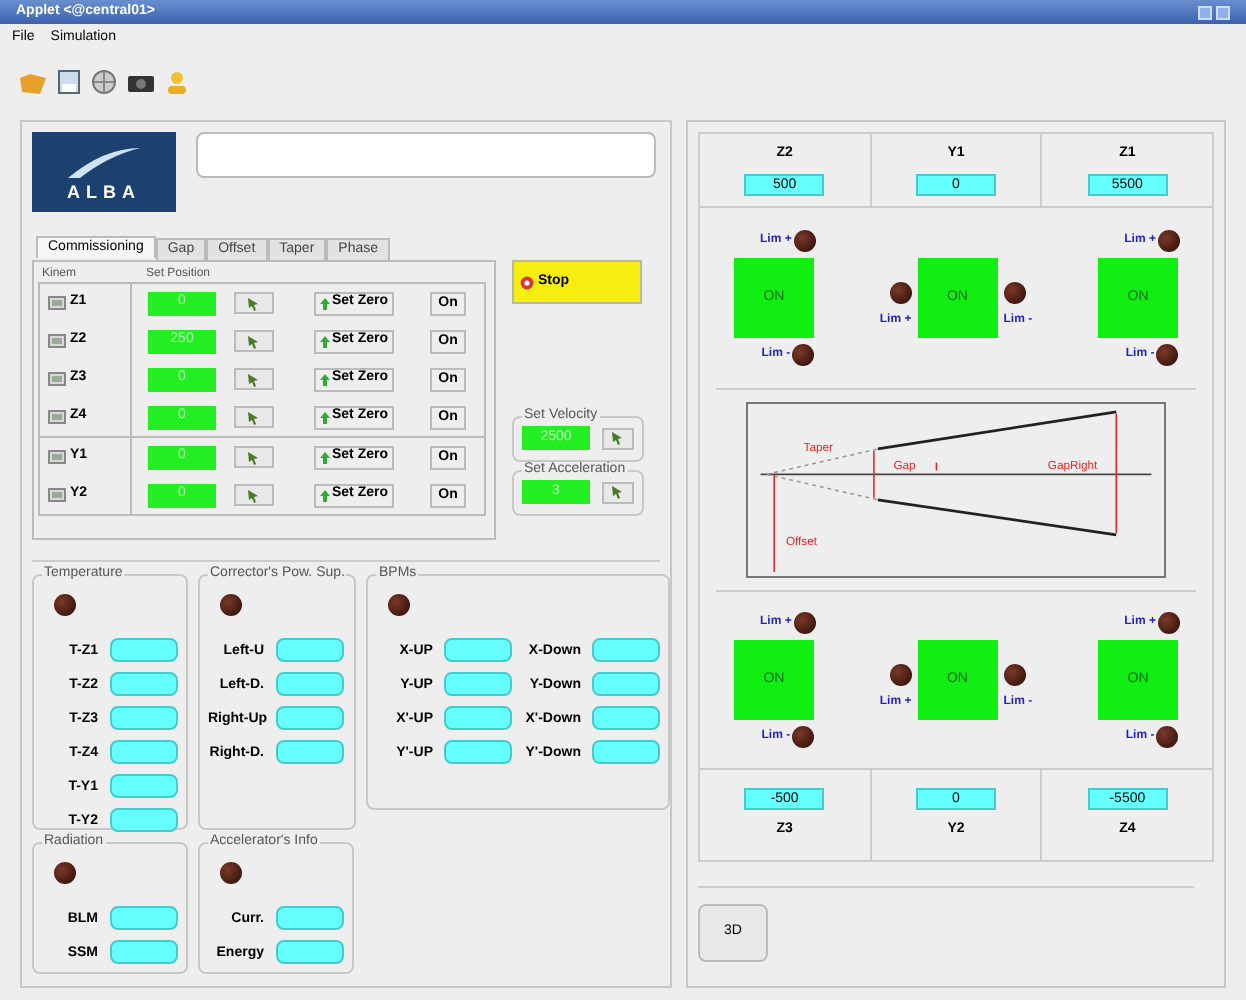  I want to click on save-icon, so click(69, 82).